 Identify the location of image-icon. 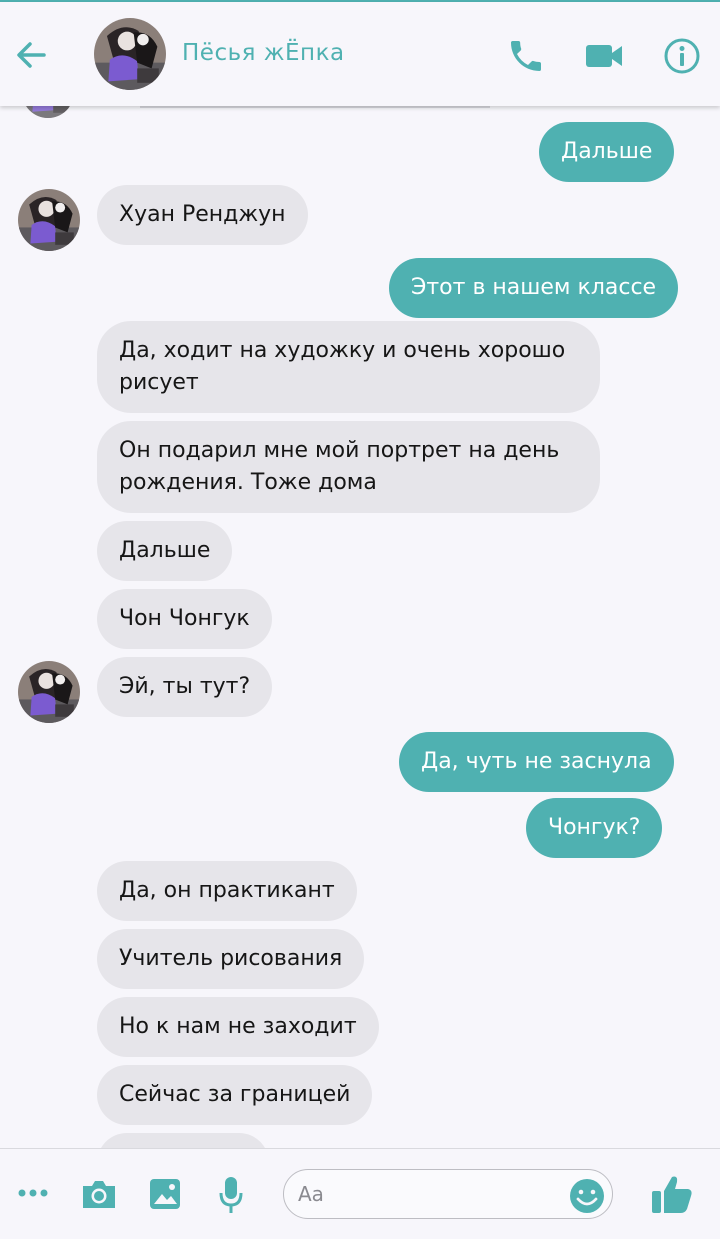
(165, 1194).